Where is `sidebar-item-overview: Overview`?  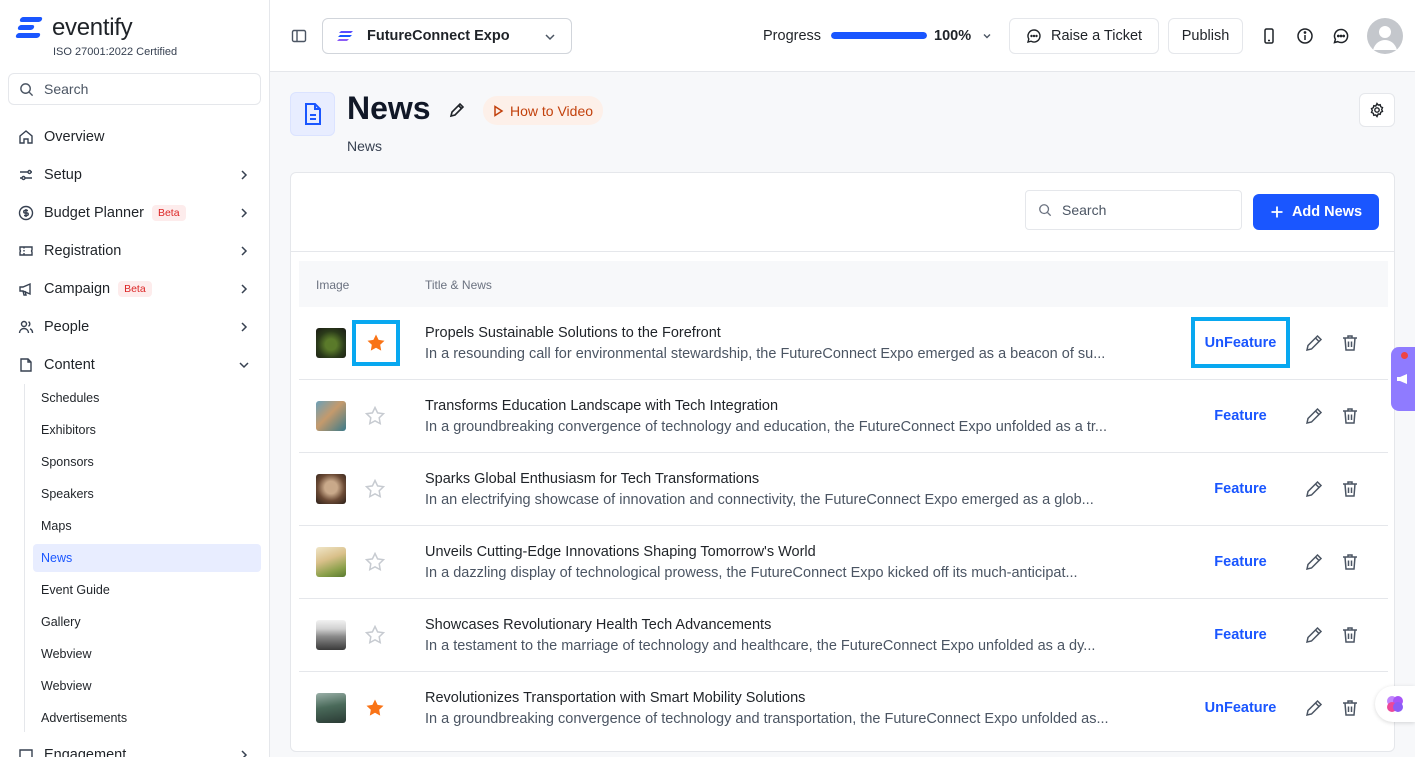
sidebar-item-overview: Overview is located at coordinates (134, 137).